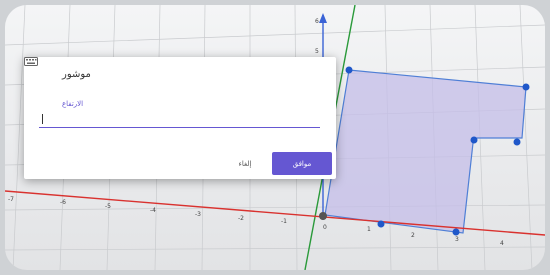 Image resolution: width=550 pixels, height=275 pixels. What do you see at coordinates (323, 18) in the screenshot?
I see `z-axis-arrow` at bounding box center [323, 18].